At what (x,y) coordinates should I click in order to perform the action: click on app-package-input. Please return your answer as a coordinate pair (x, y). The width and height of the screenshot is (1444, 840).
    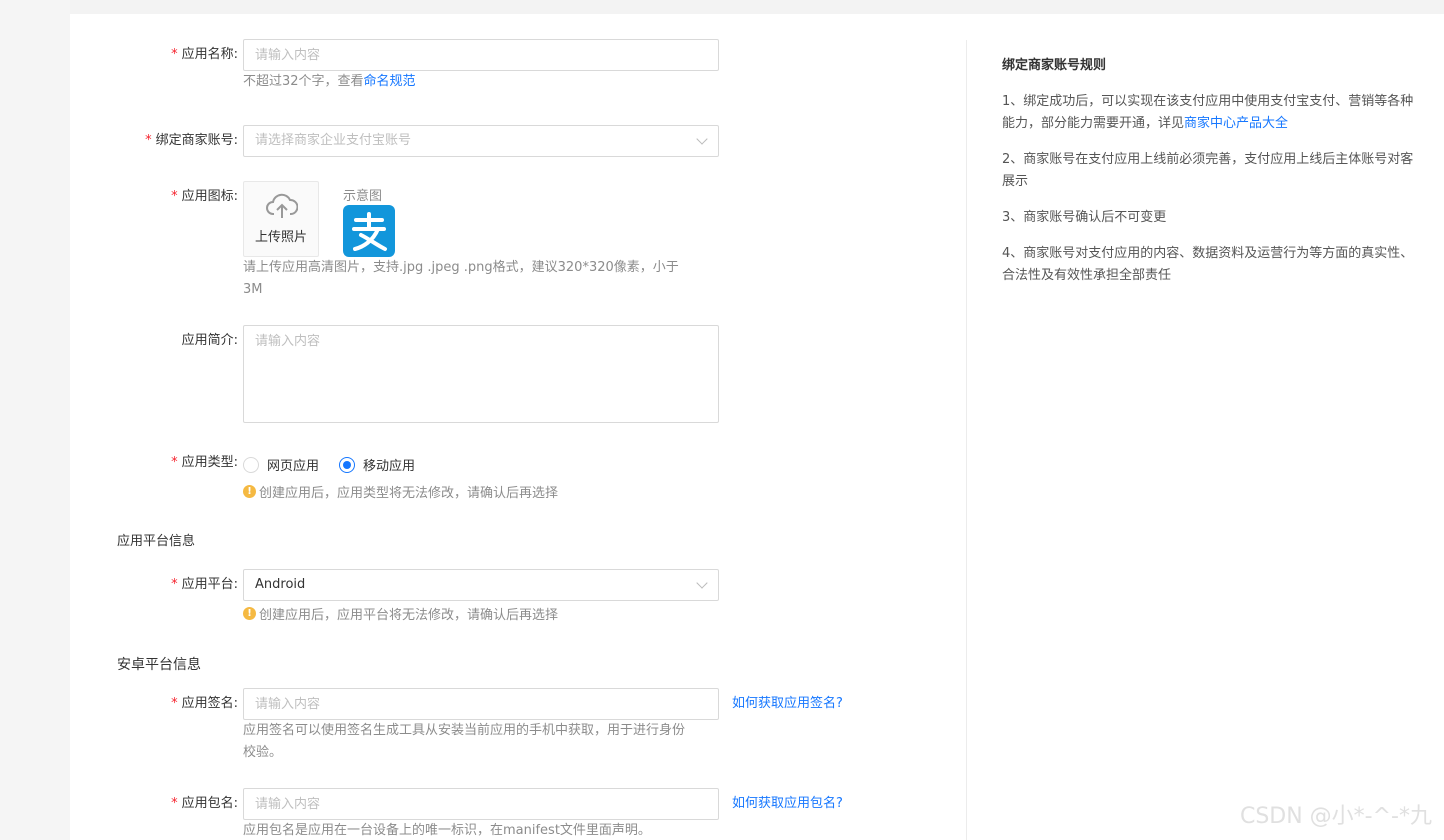
    Looking at the image, I should click on (481, 804).